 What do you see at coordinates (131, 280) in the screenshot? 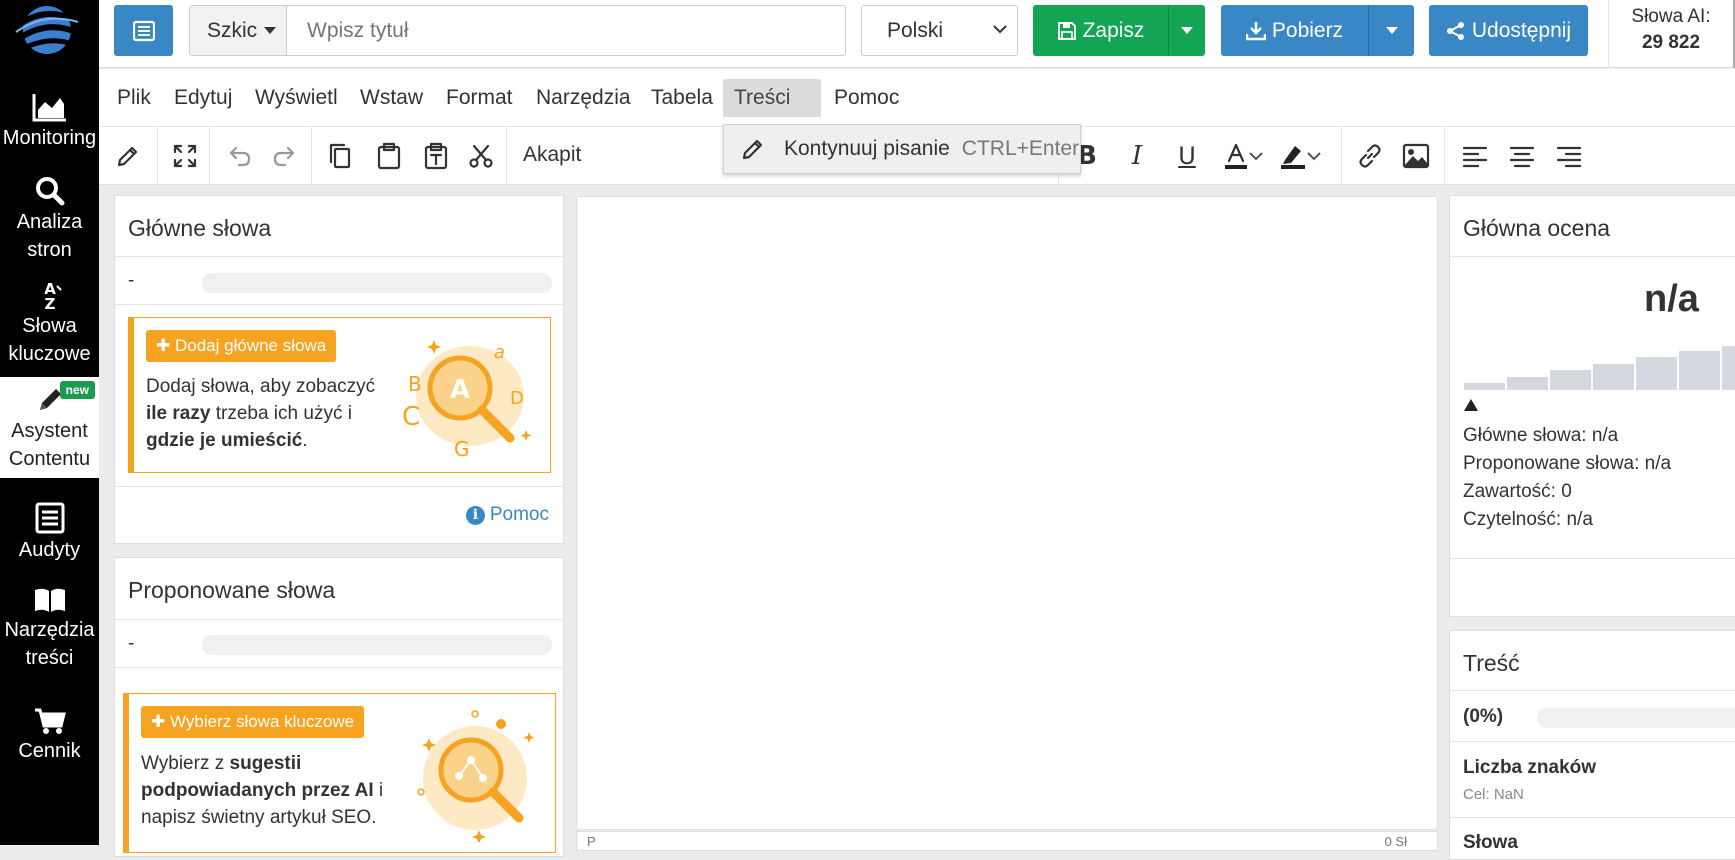
I see `keyword-placeholder: -` at bounding box center [131, 280].